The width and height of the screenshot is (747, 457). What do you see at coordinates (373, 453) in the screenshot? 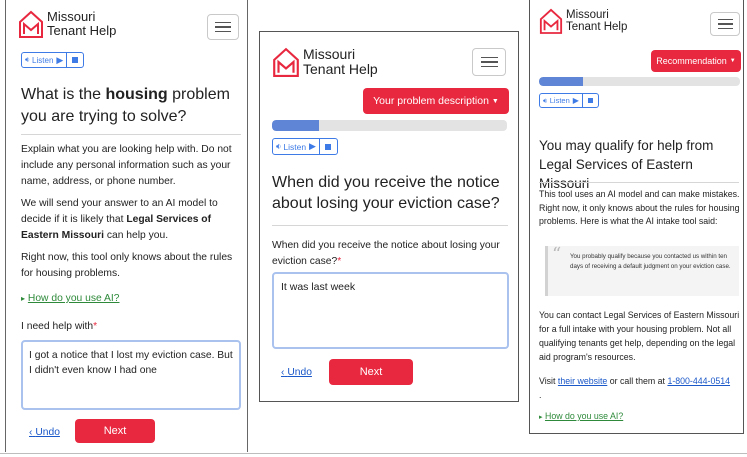
I see `page-bottom-divider` at bounding box center [373, 453].